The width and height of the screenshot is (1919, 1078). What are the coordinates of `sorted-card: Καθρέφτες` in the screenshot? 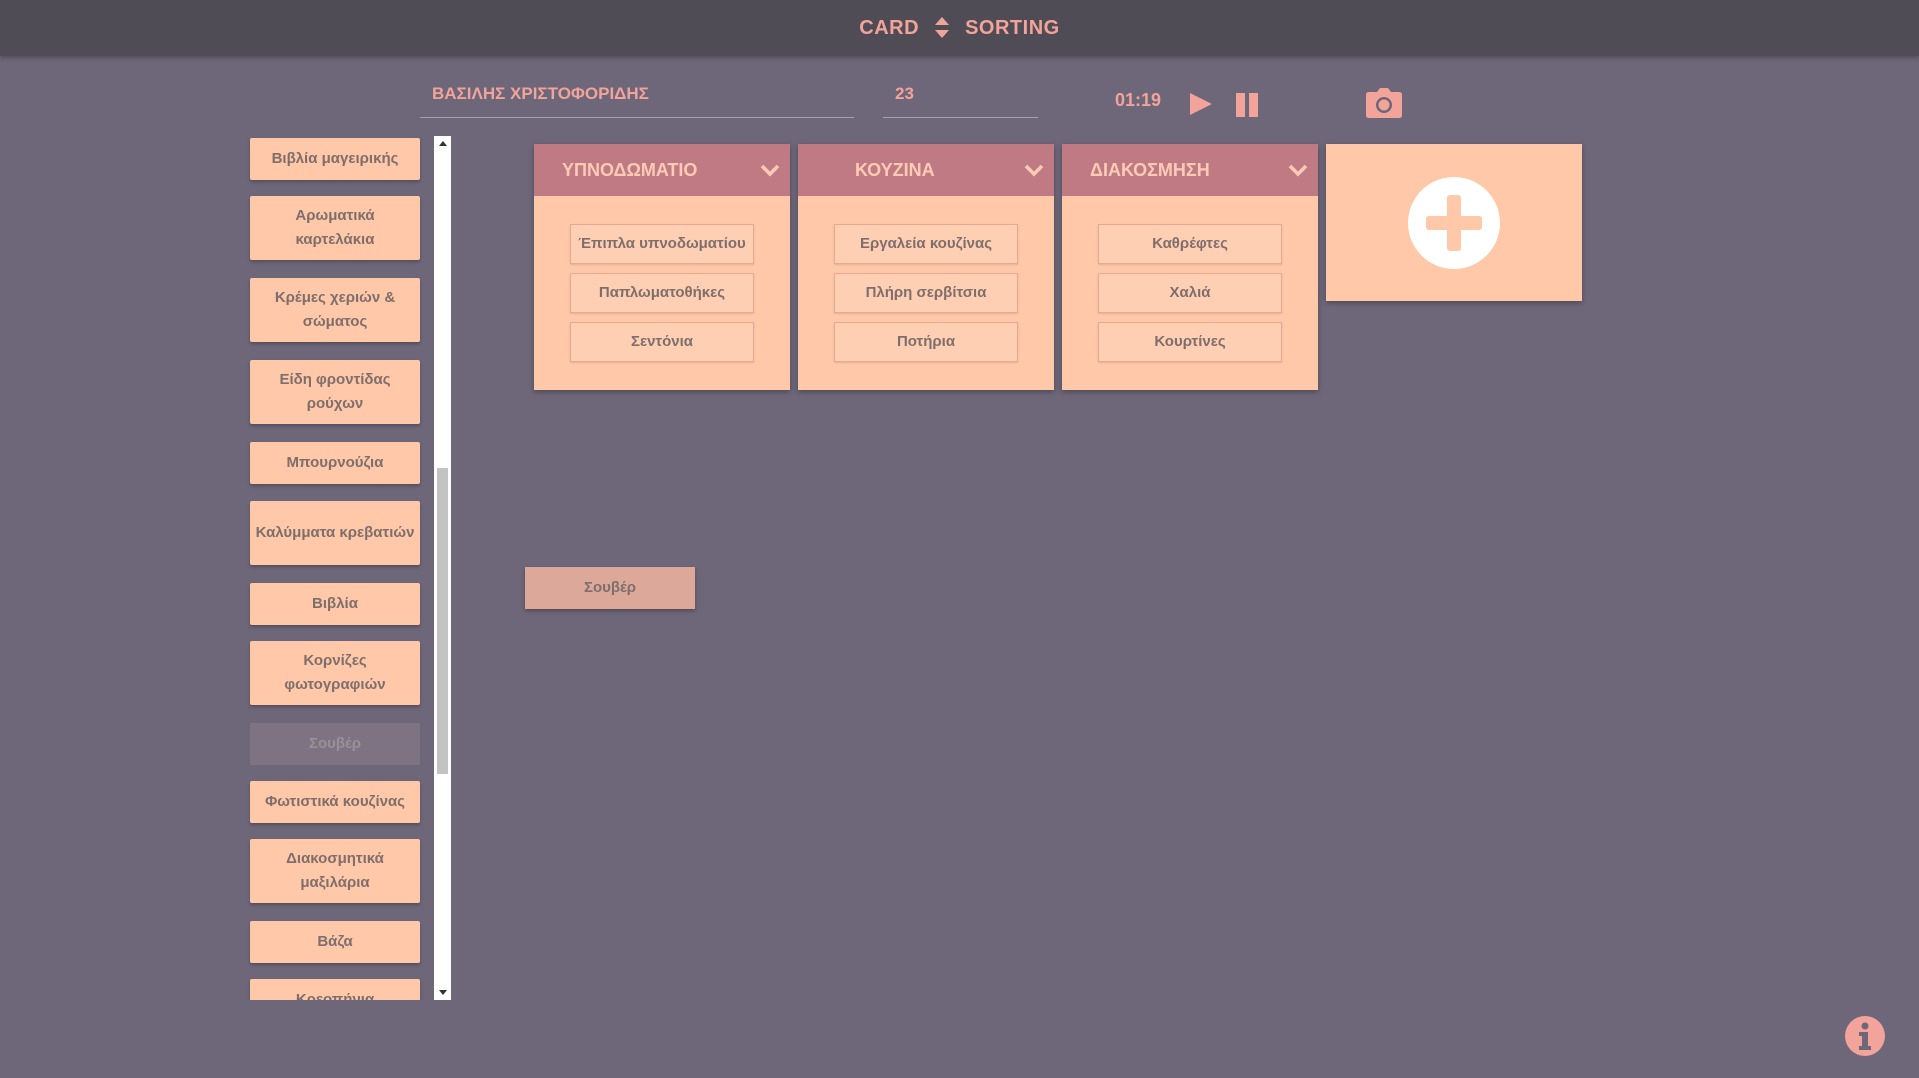 It's located at (1190, 244).